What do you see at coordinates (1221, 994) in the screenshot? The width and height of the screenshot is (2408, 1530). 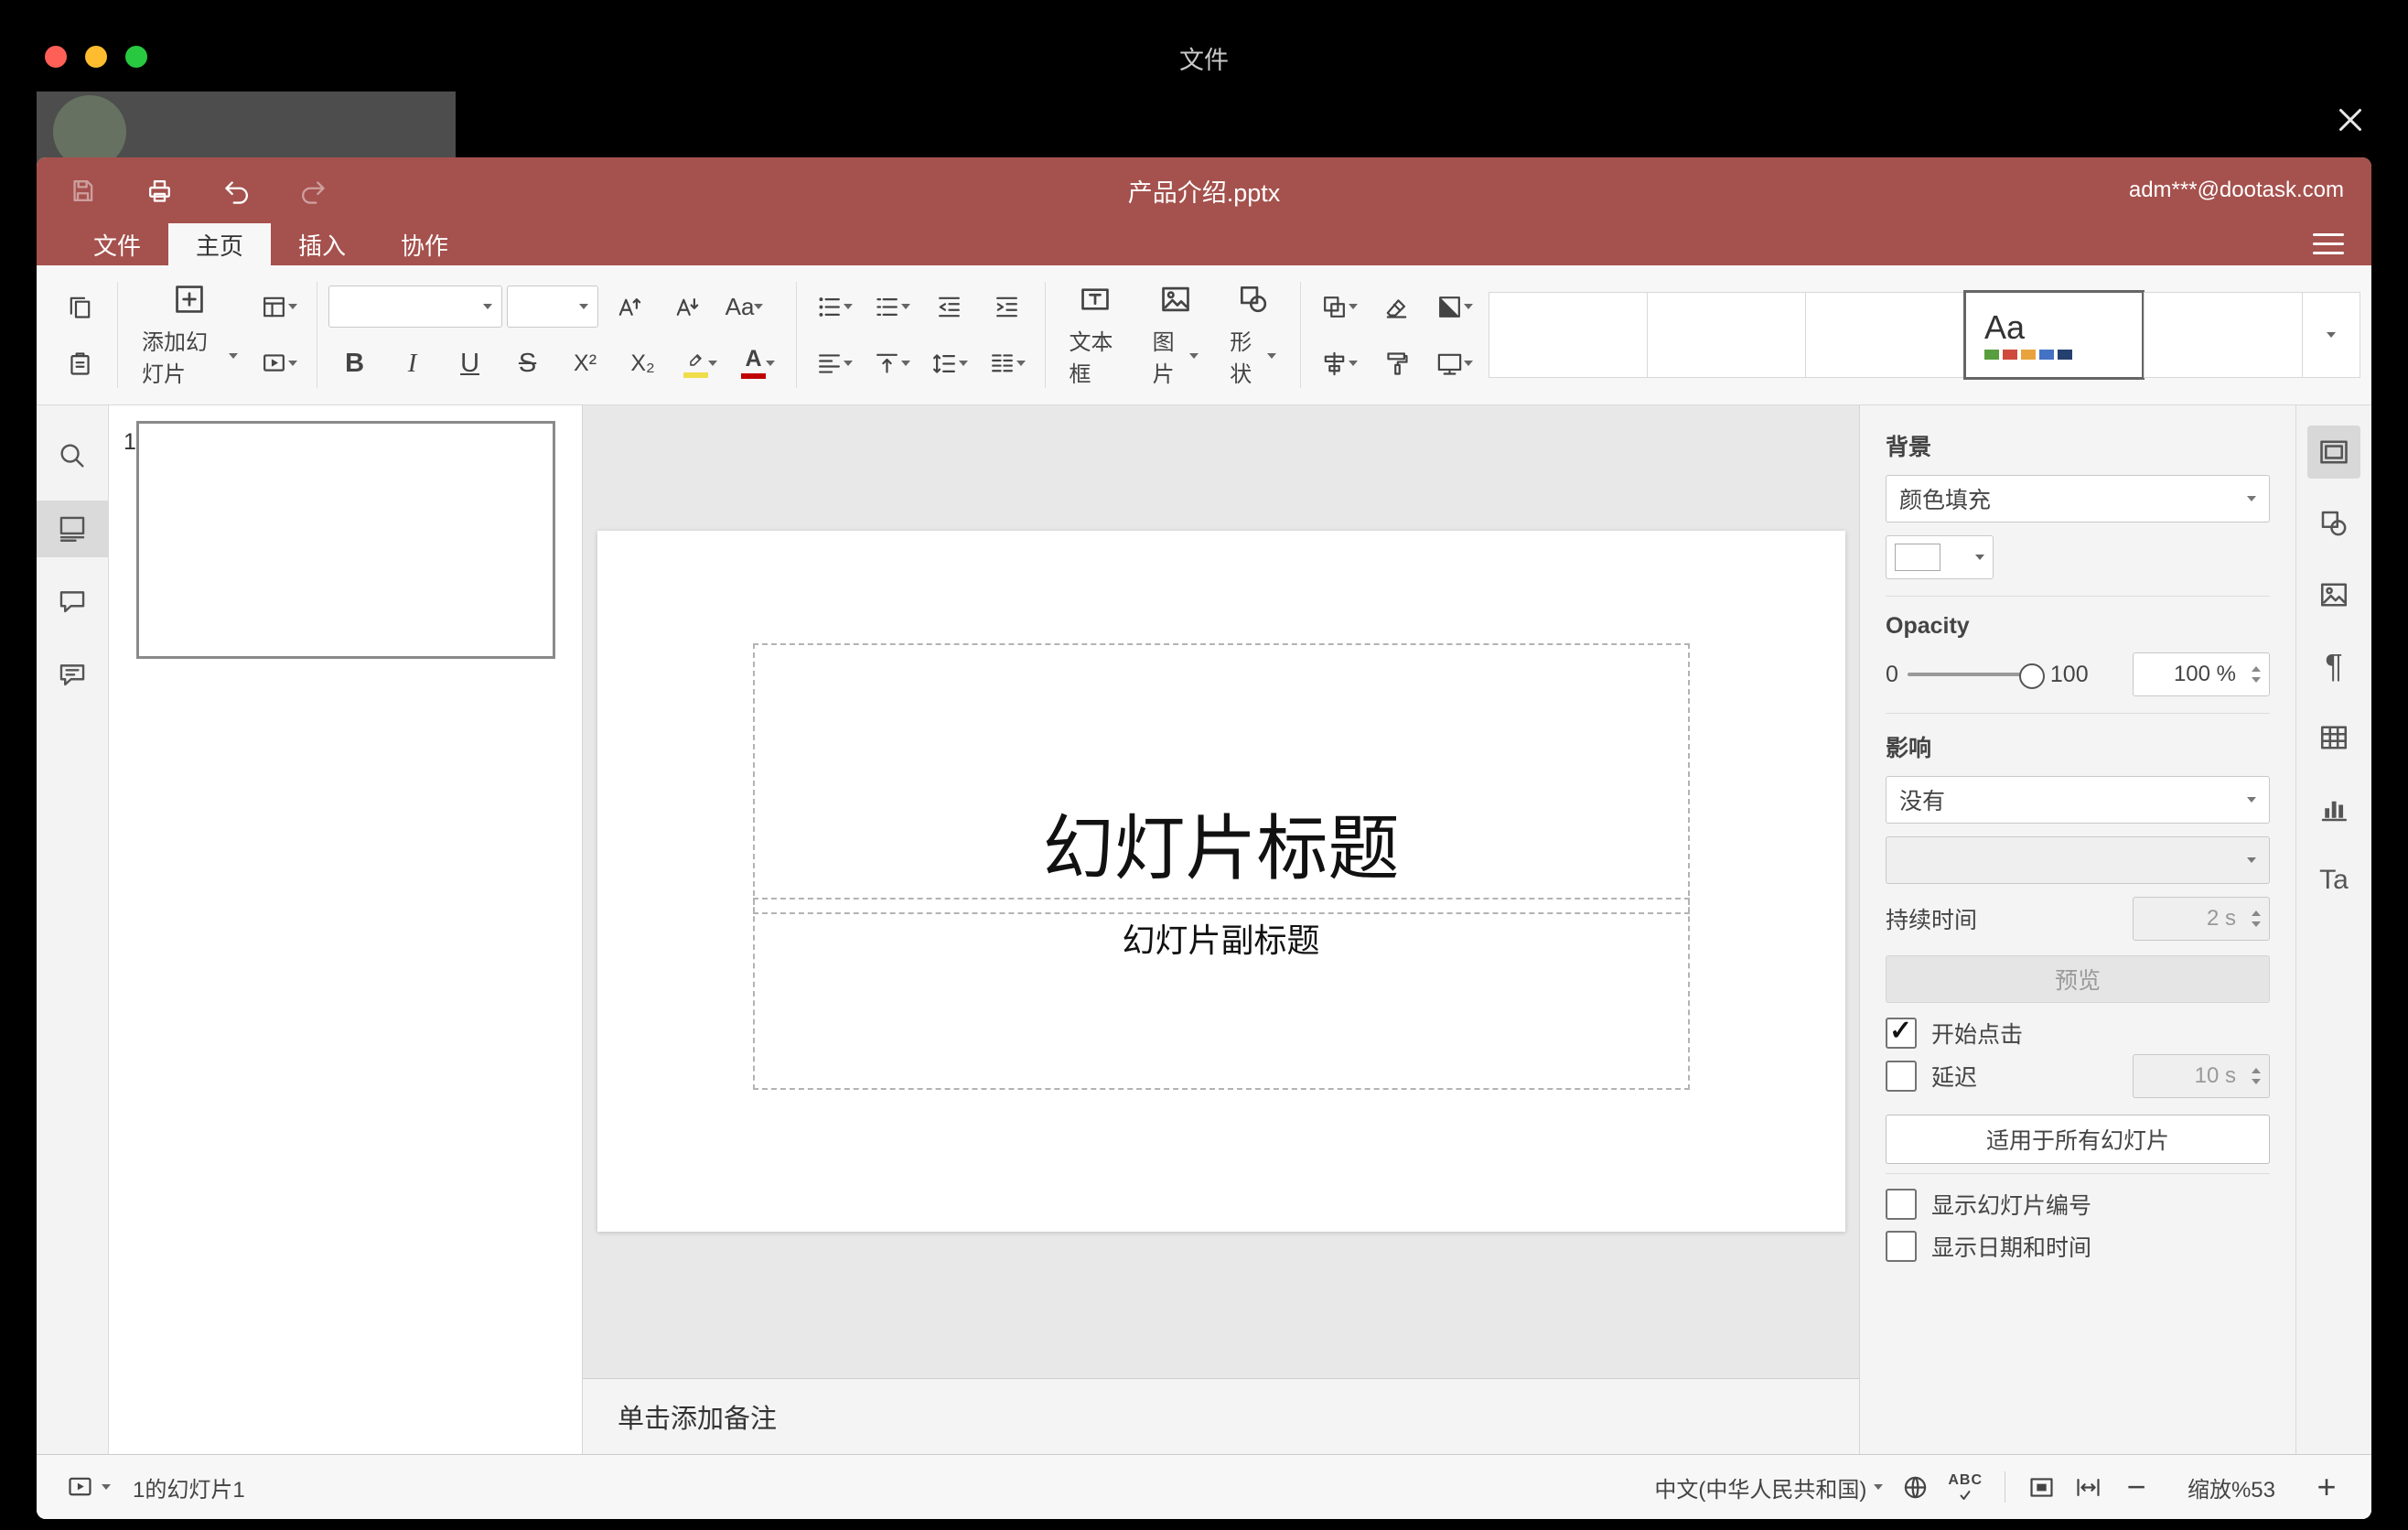 I see `subtitle-placeholder: 幻灯片副标题` at bounding box center [1221, 994].